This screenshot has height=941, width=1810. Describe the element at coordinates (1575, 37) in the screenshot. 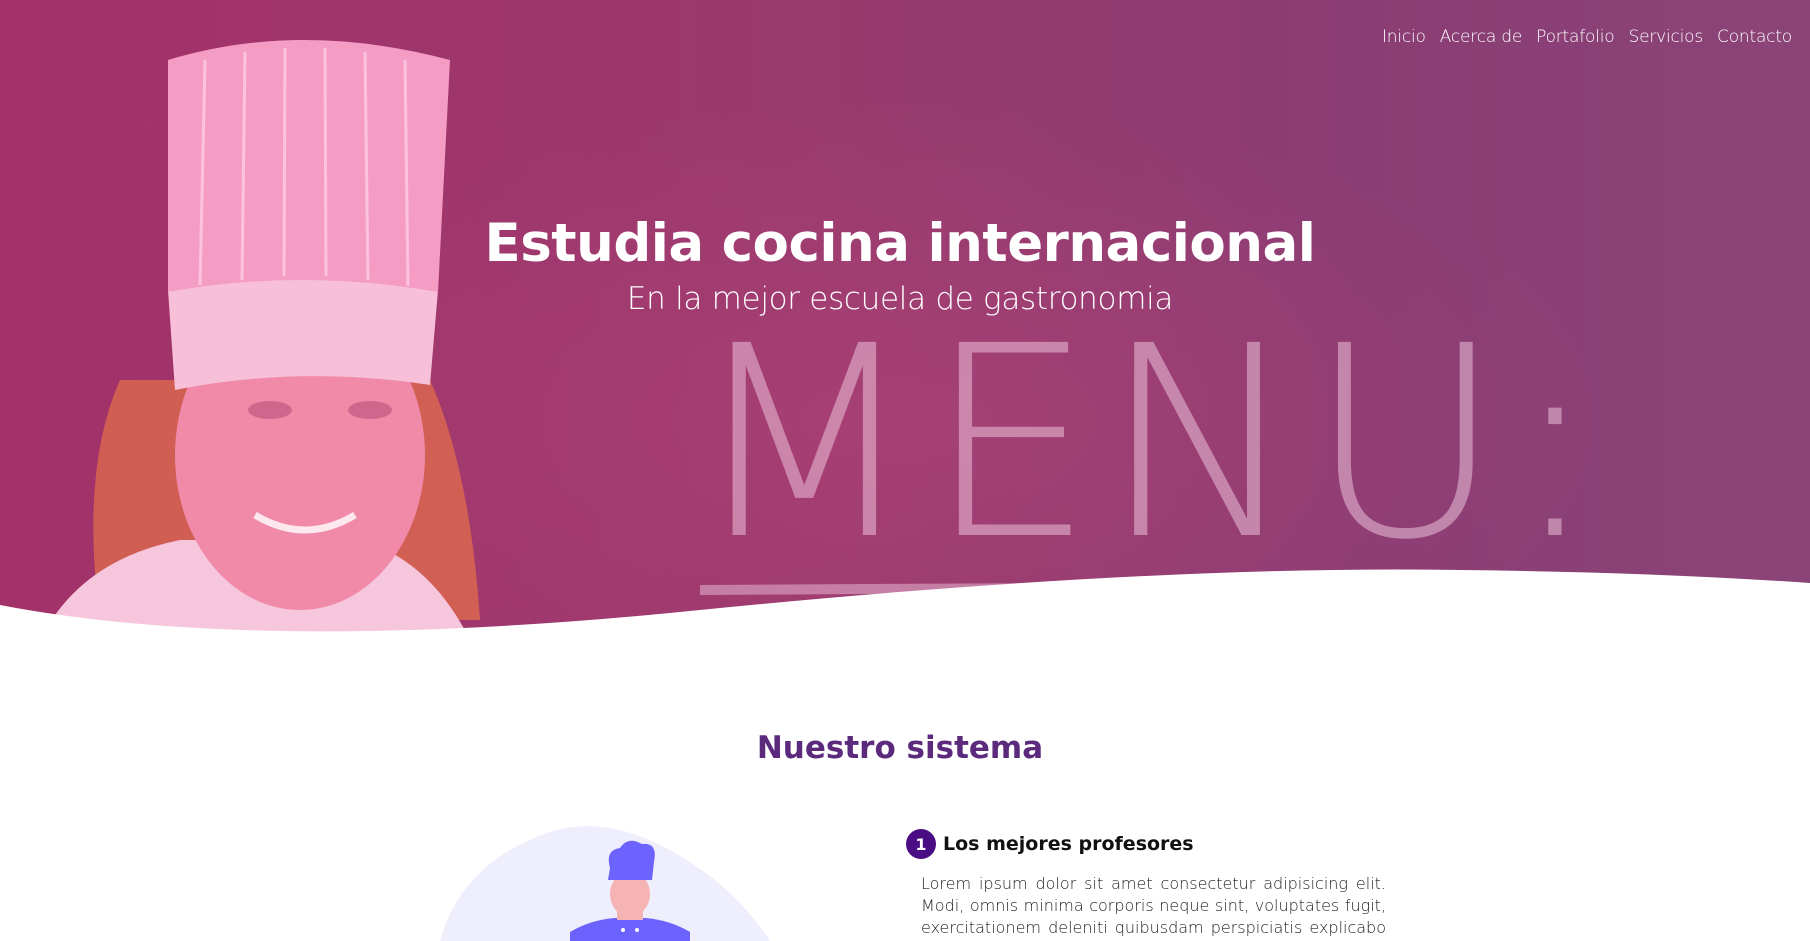

I see `nav-link-portafolio: Portafolio` at that location.